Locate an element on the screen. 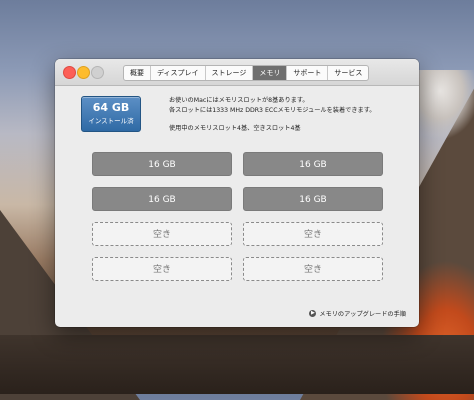 This screenshot has width=474, height=400. tab-bar: 概要 ディスプレイ ストレージ メモリ サポート サービス is located at coordinates (246, 73).